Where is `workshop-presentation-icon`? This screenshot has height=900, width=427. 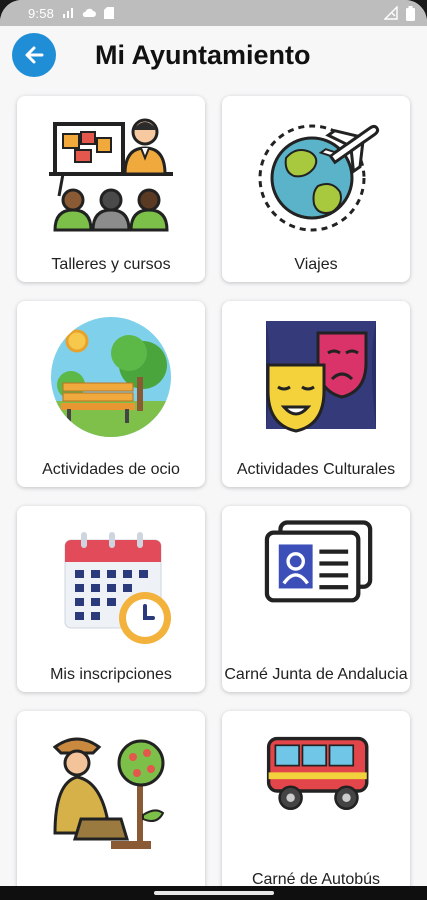
workshop-presentation-icon is located at coordinates (111, 175).